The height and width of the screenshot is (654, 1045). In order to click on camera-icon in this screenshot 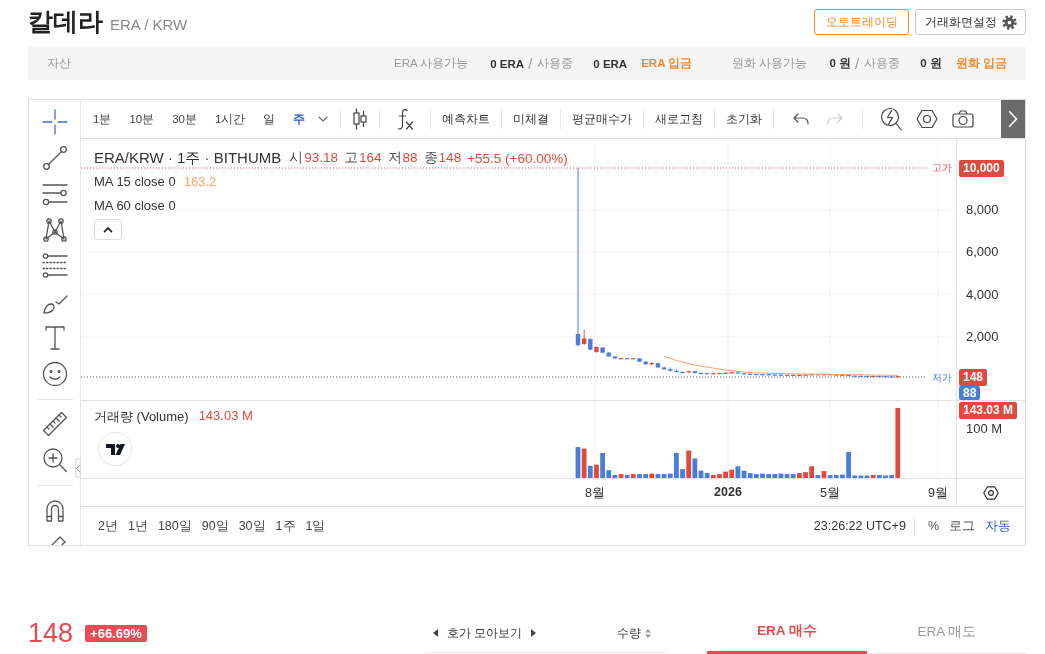, I will do `click(963, 119)`.